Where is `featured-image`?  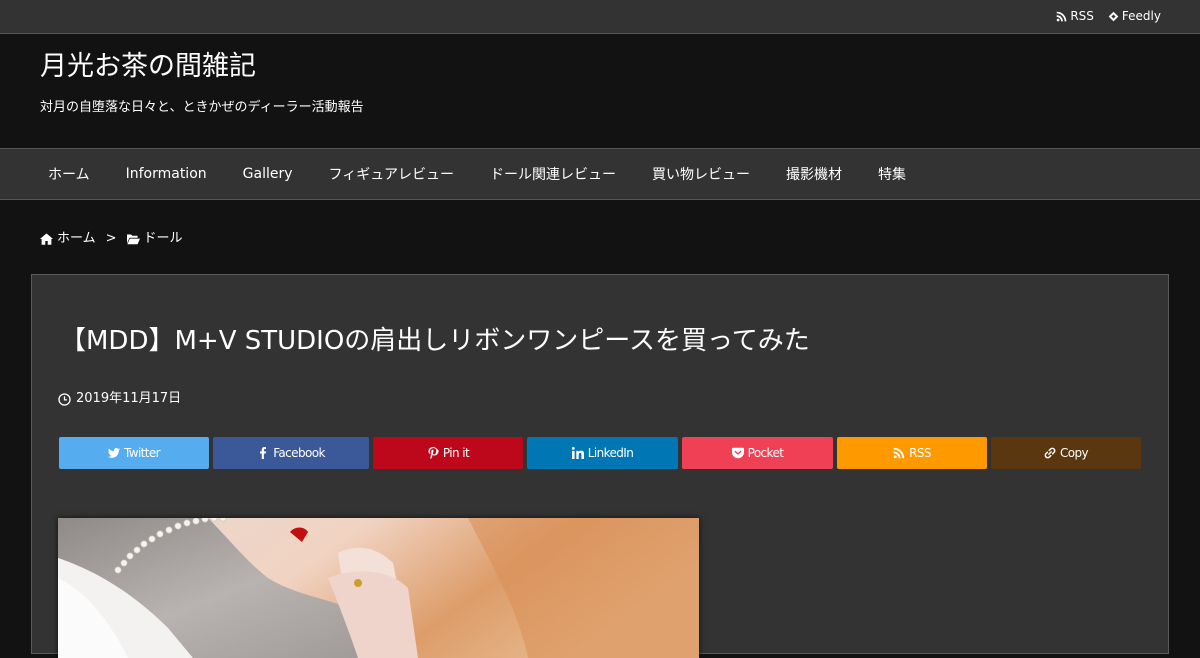 featured-image is located at coordinates (378, 588).